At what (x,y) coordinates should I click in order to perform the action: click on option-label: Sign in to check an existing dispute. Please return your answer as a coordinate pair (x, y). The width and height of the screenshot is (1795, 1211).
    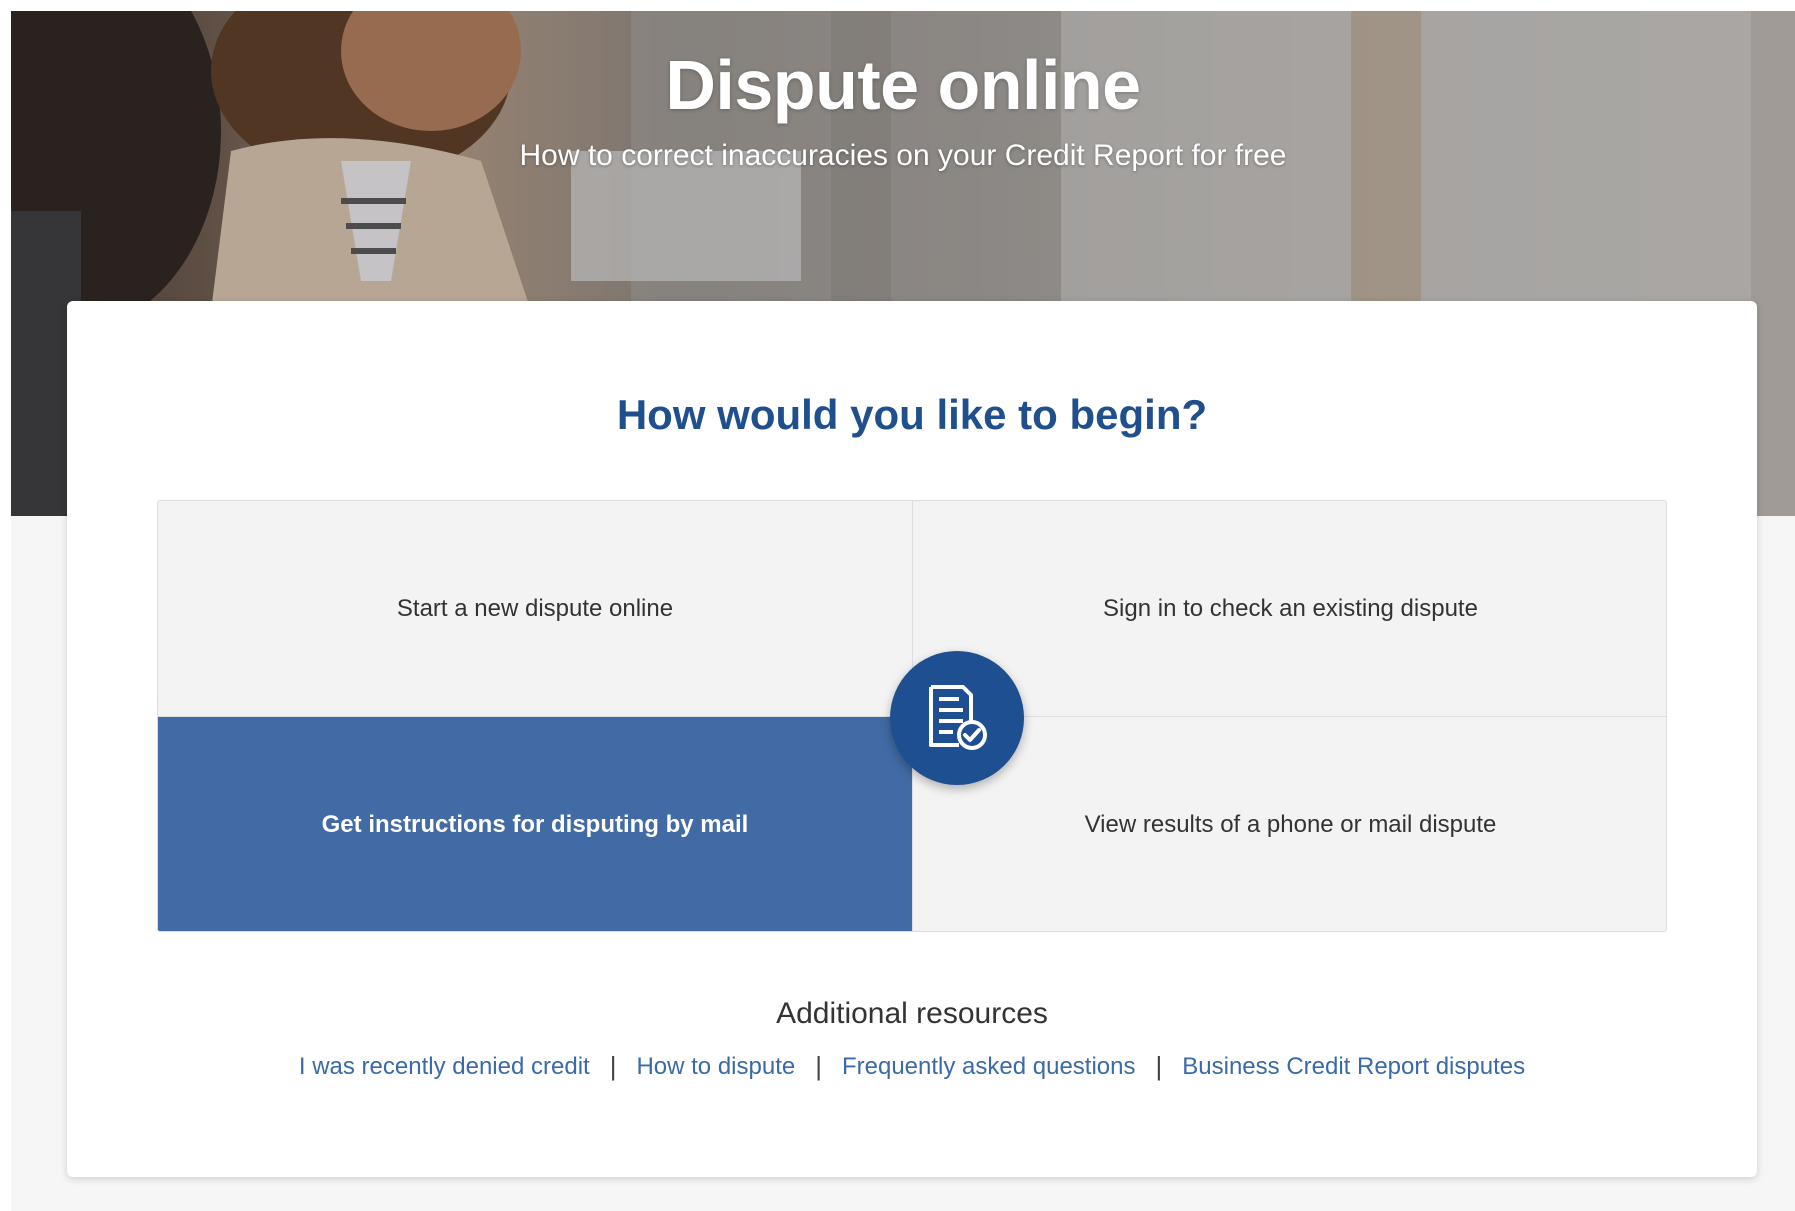
    Looking at the image, I should click on (1290, 608).